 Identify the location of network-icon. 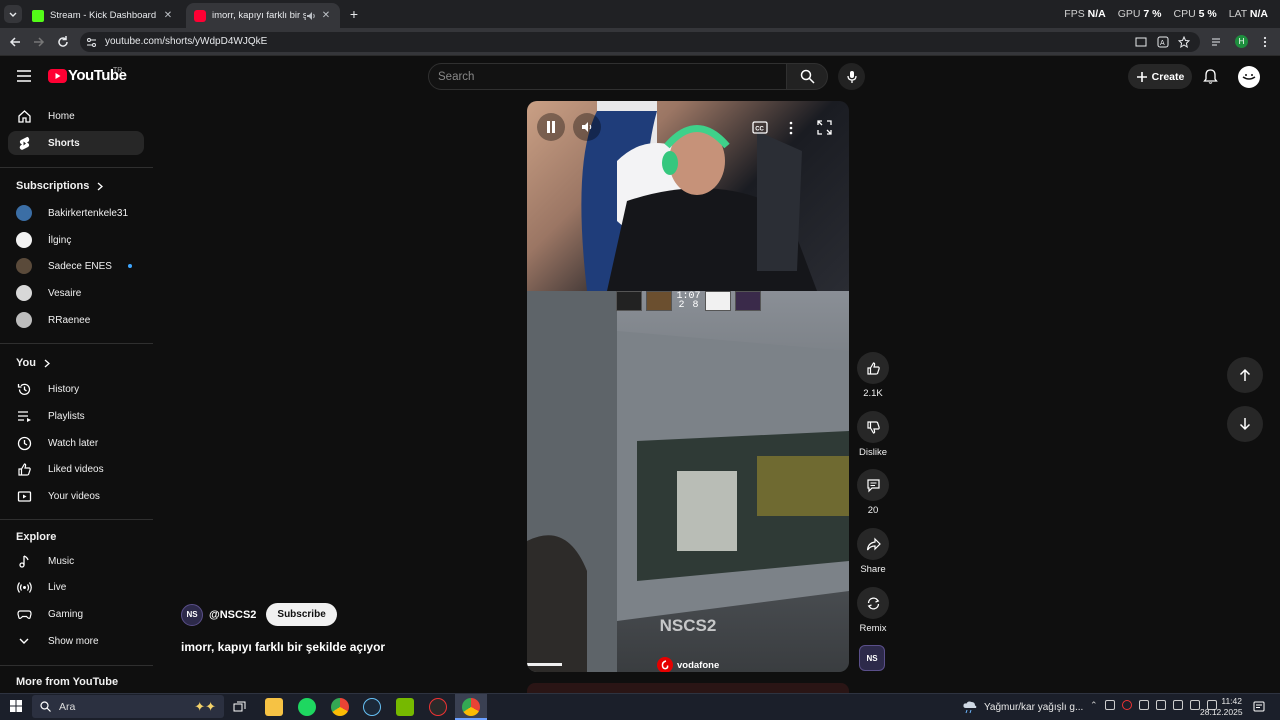
(1194, 705).